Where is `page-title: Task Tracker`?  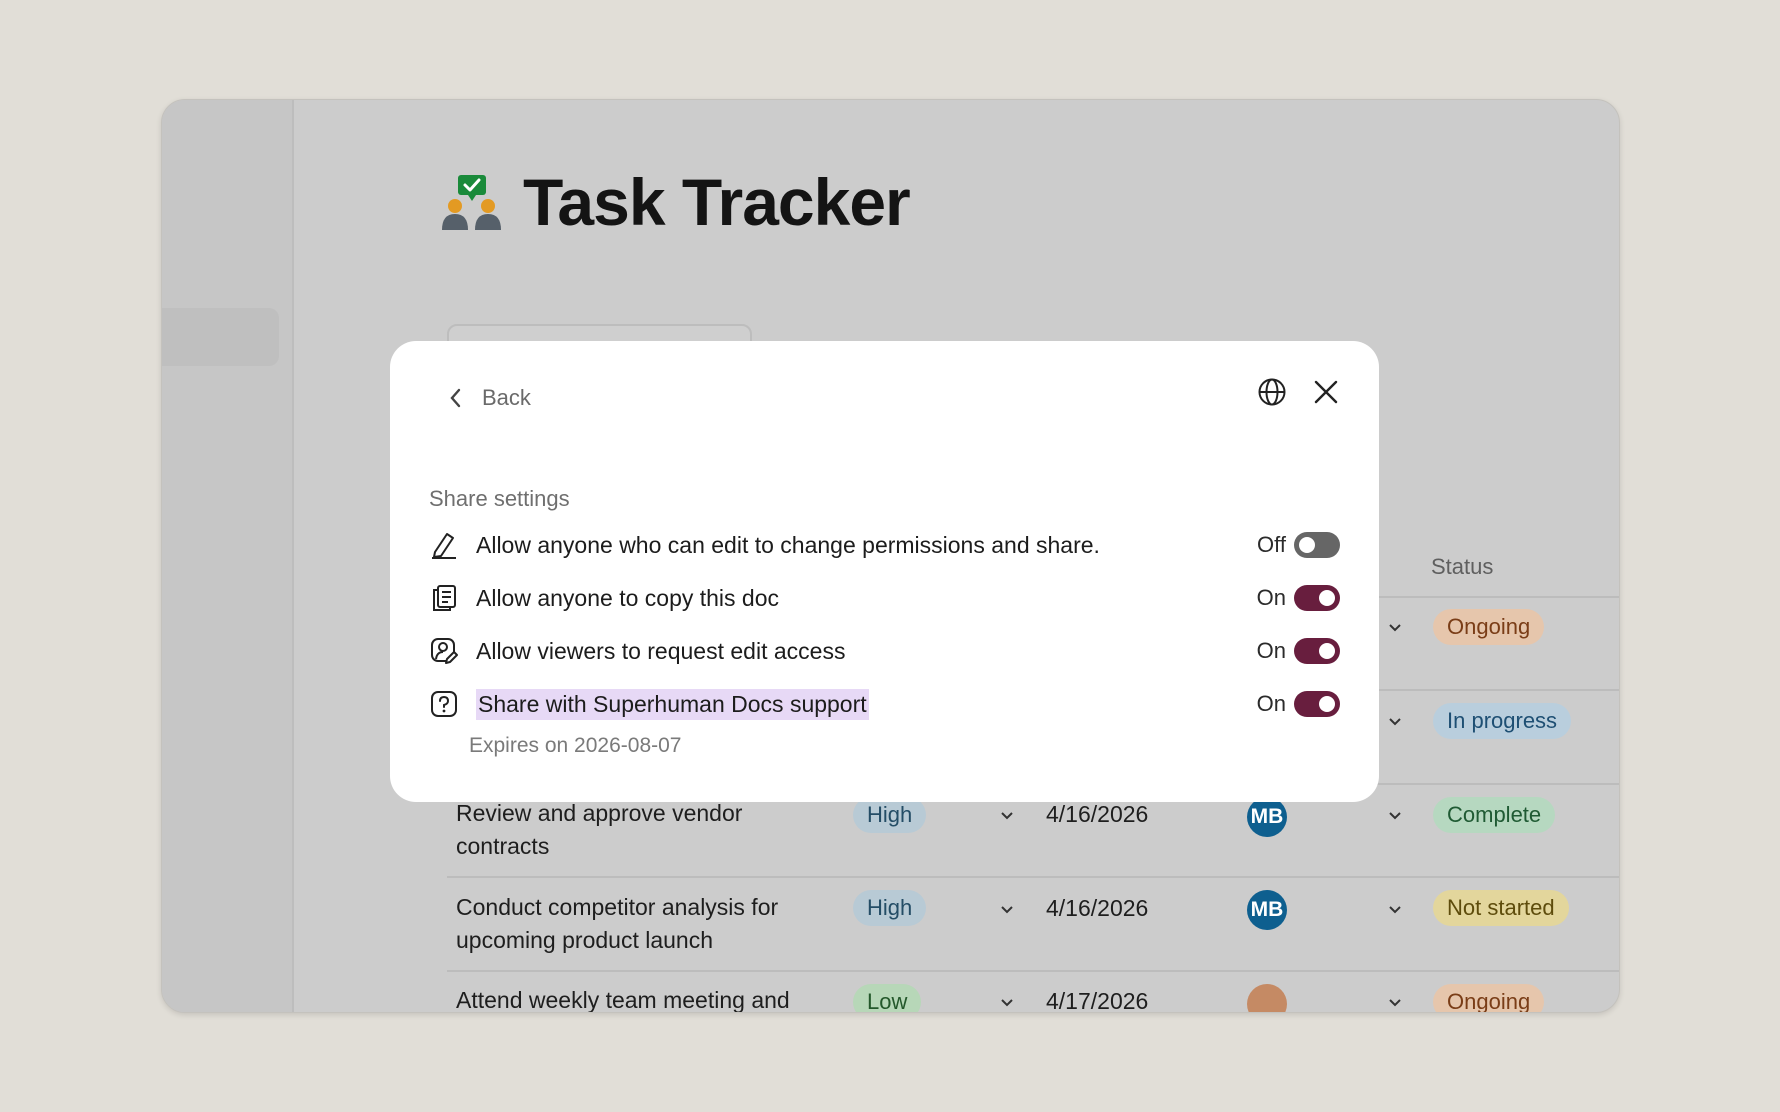 page-title: Task Tracker is located at coordinates (676, 202).